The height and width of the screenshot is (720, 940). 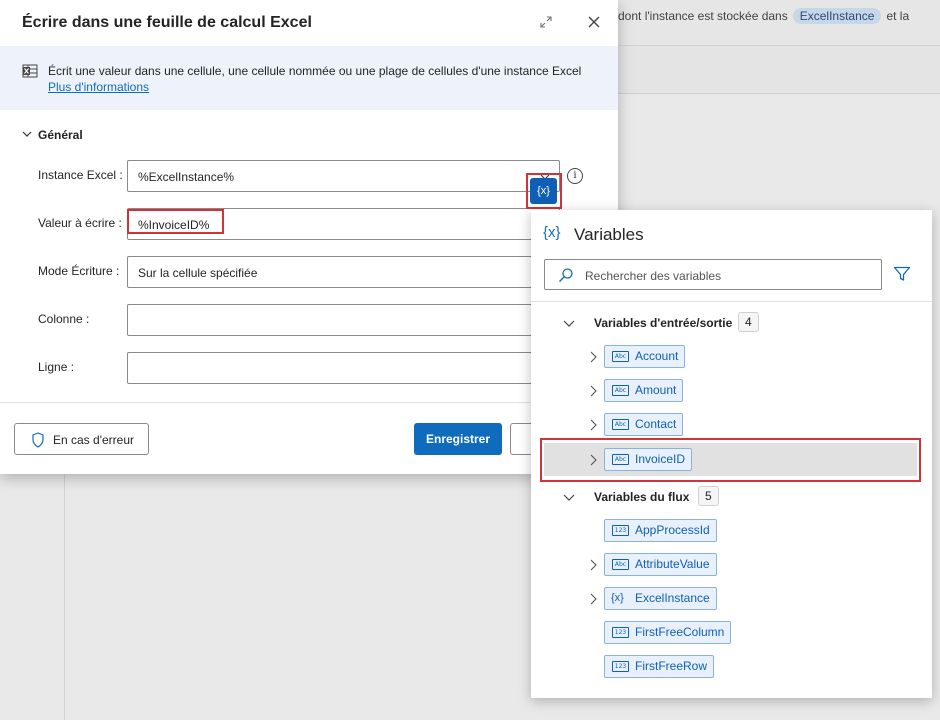 I want to click on write-mode-label: Mode Écriture :, so click(x=79, y=271).